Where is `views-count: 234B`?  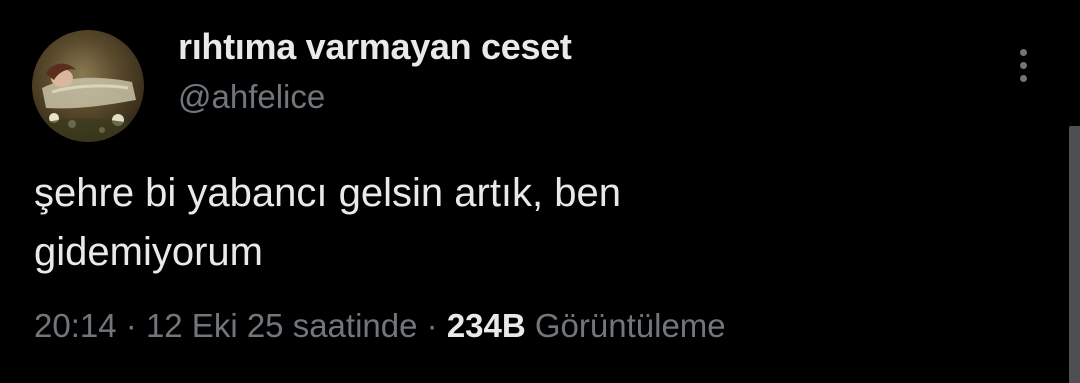 views-count: 234B is located at coordinates (486, 325).